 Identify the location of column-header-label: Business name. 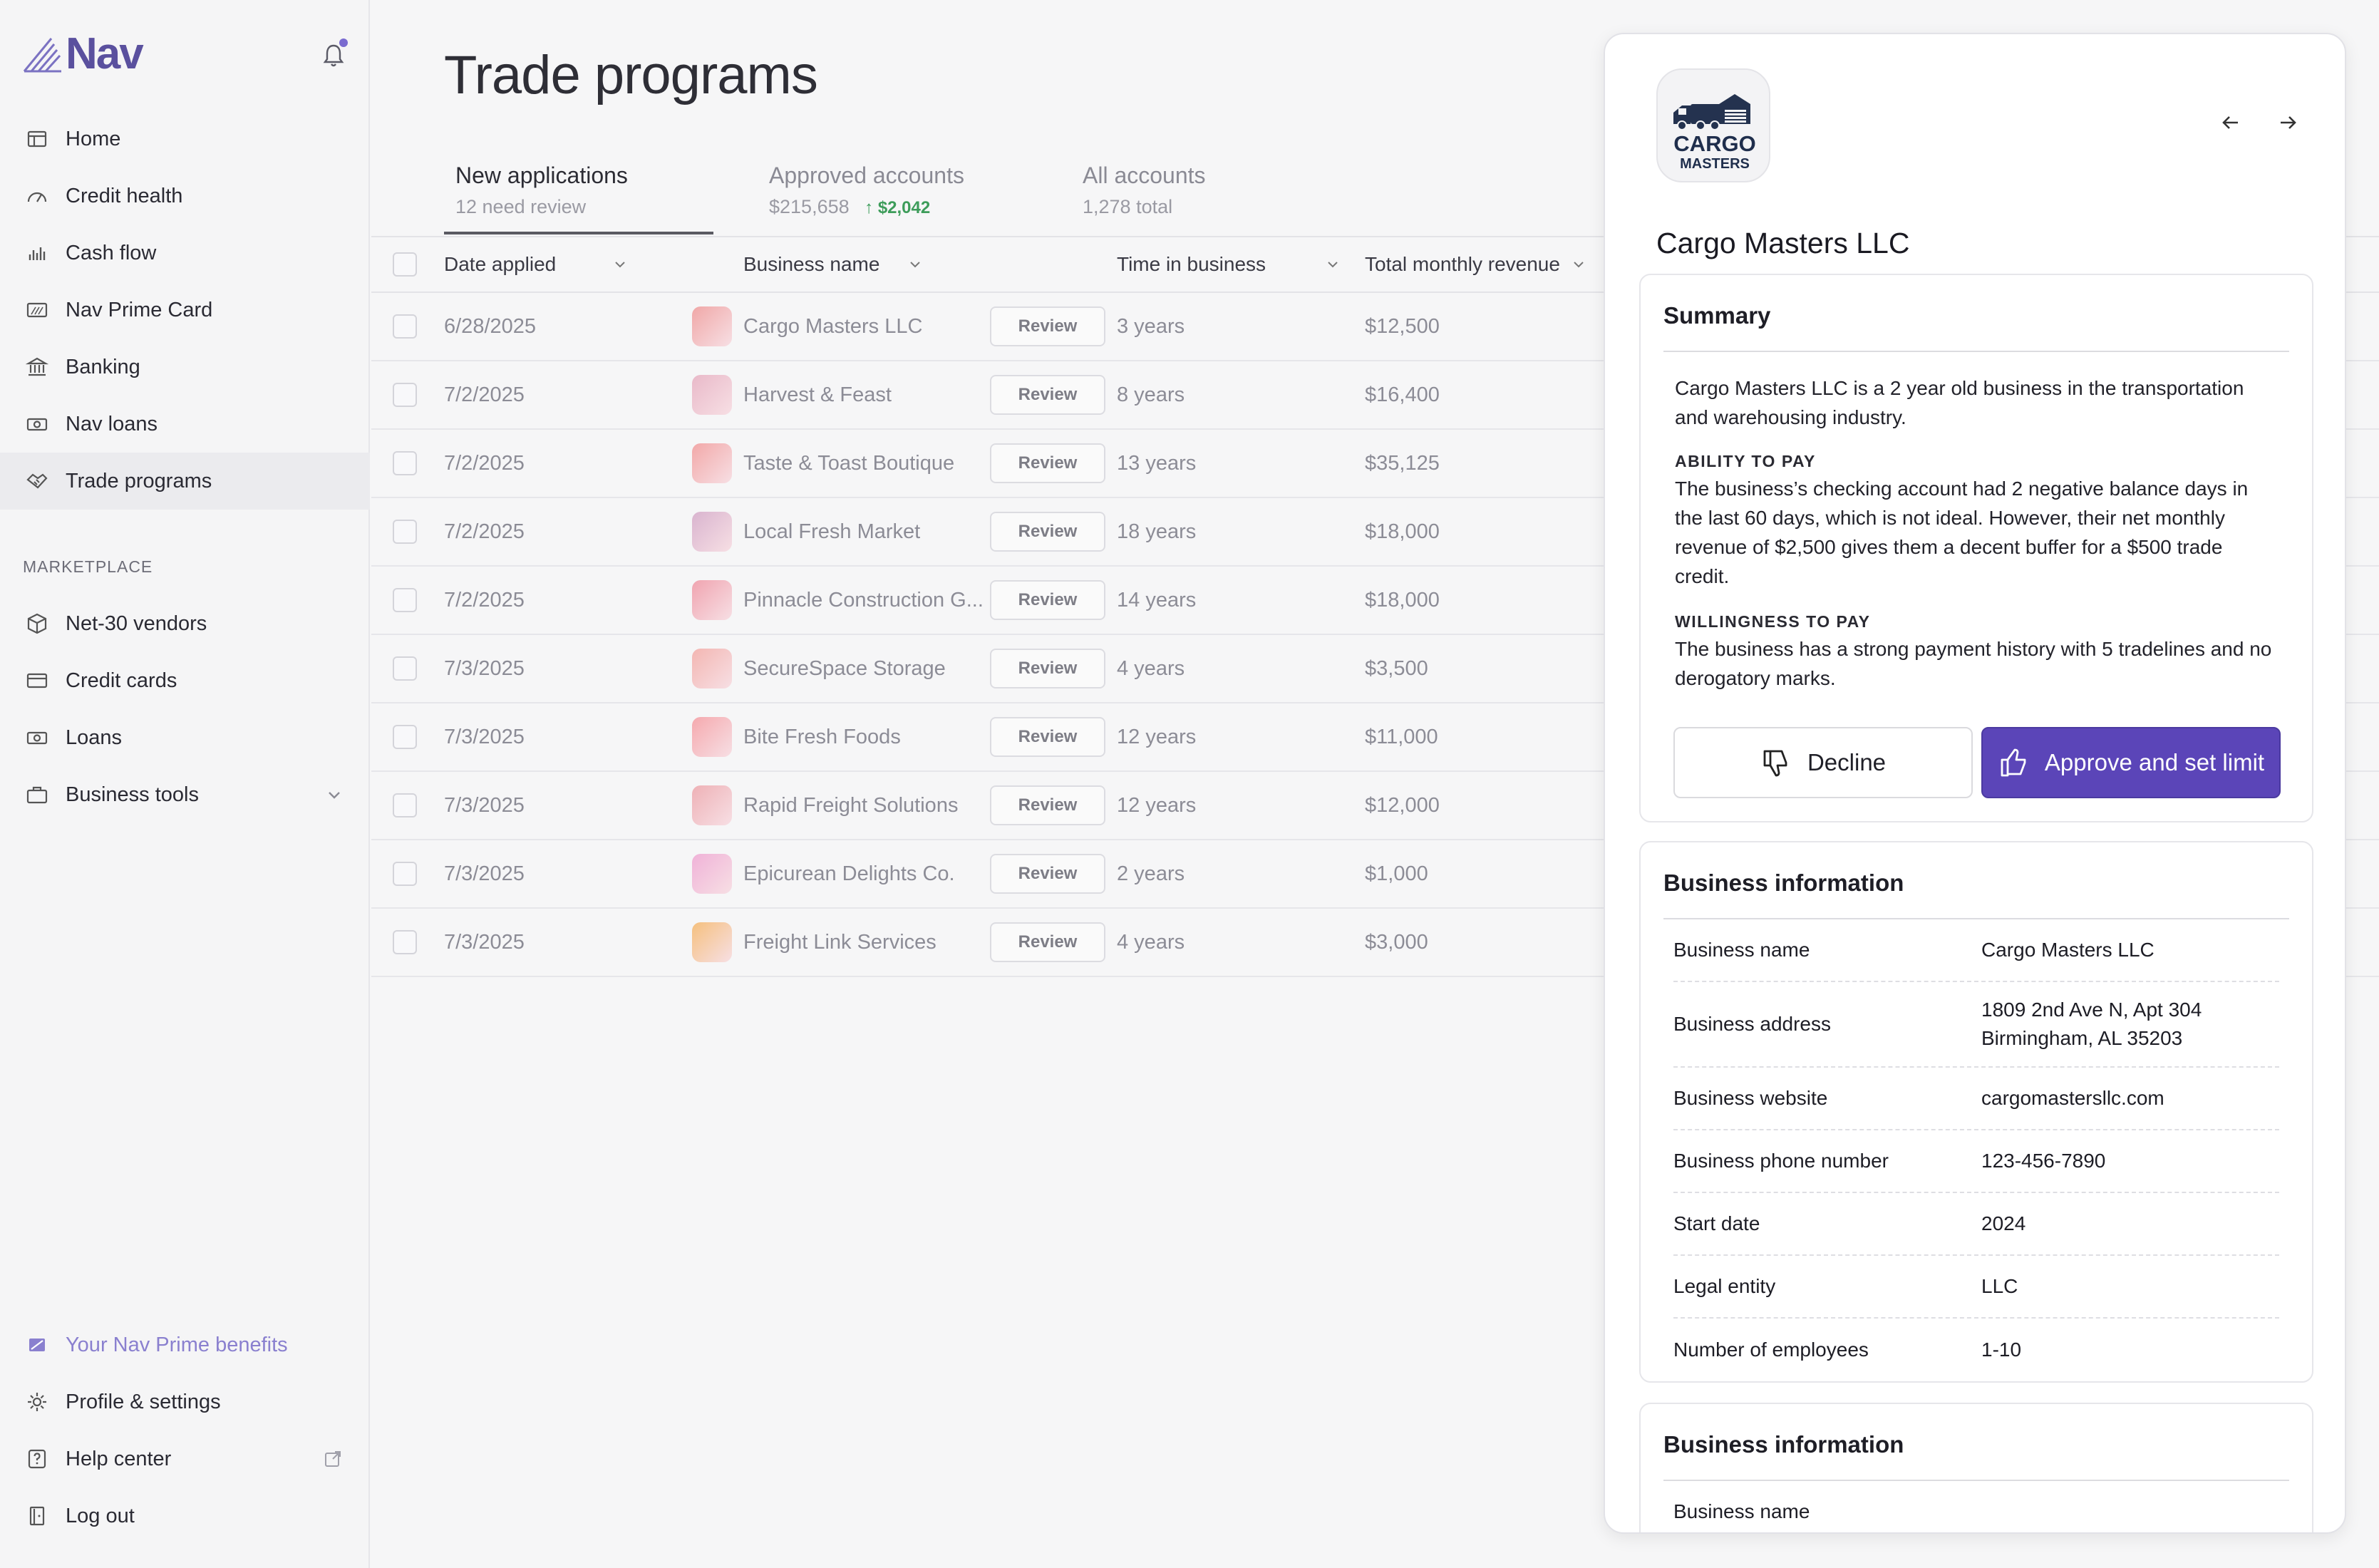
(811, 264).